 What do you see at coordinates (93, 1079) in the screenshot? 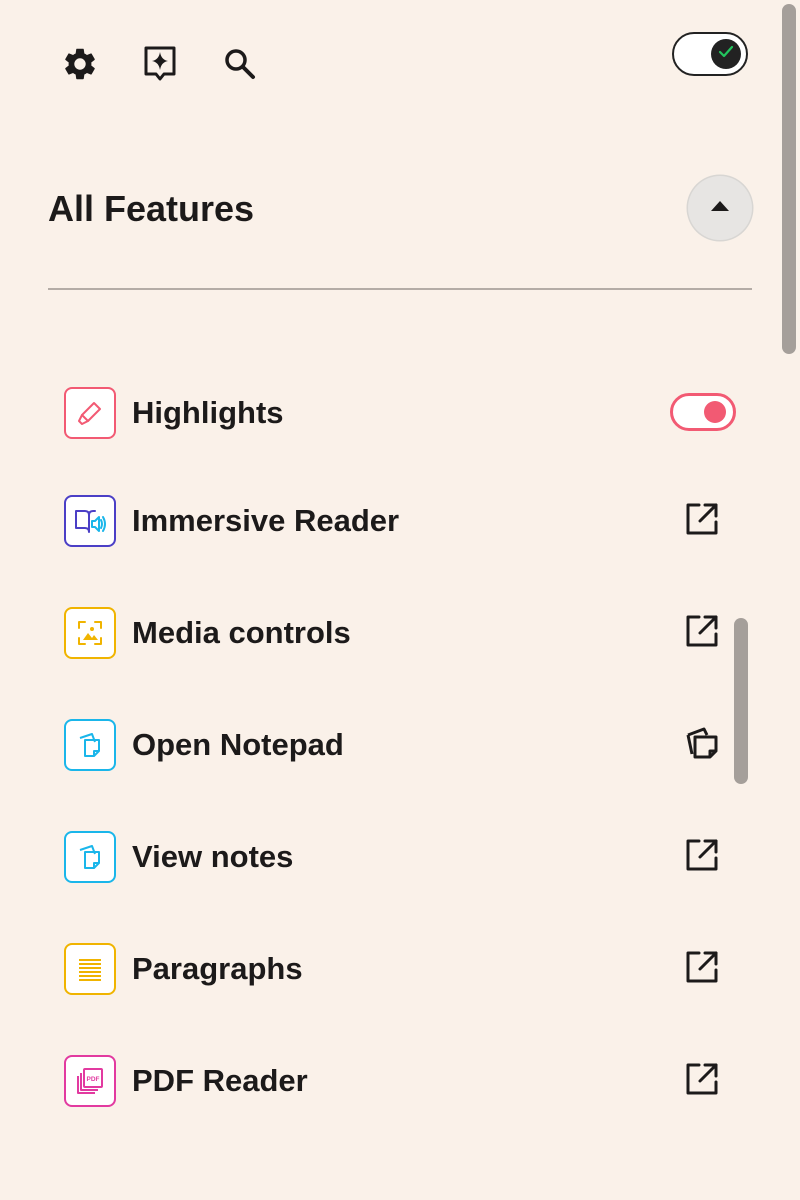
I see `pdf-icon-text: PDF` at bounding box center [93, 1079].